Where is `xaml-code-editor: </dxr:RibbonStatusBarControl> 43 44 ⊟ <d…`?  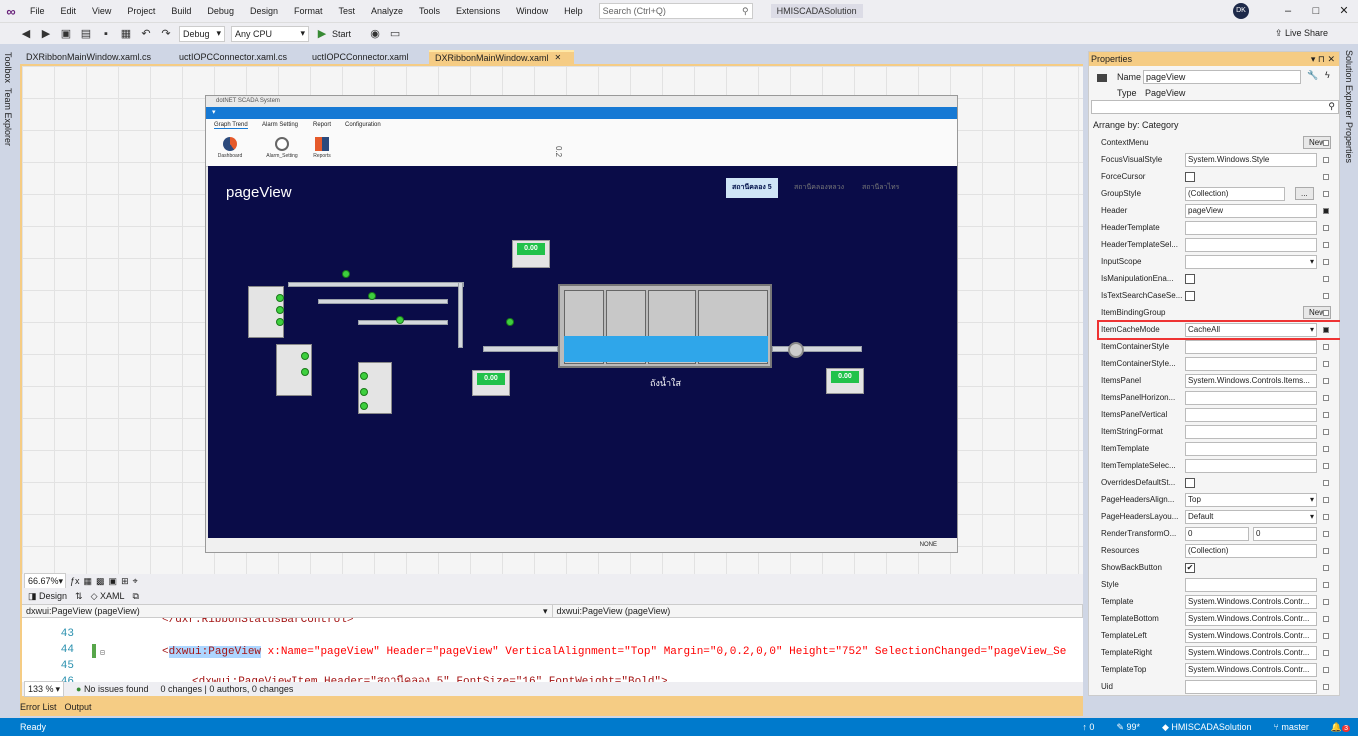 xaml-code-editor: </dxr:RibbonStatusBarControl> 43 44 ⊟ <d… is located at coordinates (552, 650).